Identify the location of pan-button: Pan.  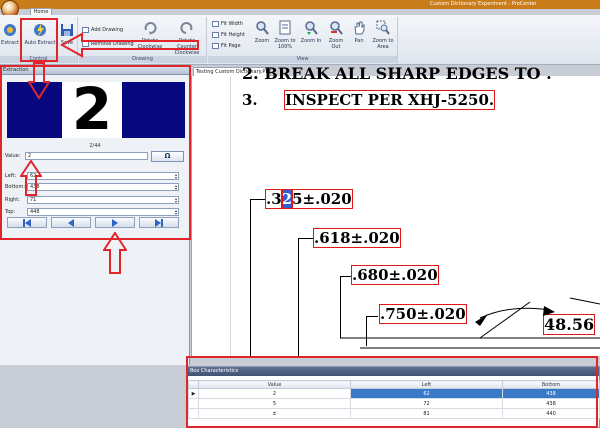
(359, 32).